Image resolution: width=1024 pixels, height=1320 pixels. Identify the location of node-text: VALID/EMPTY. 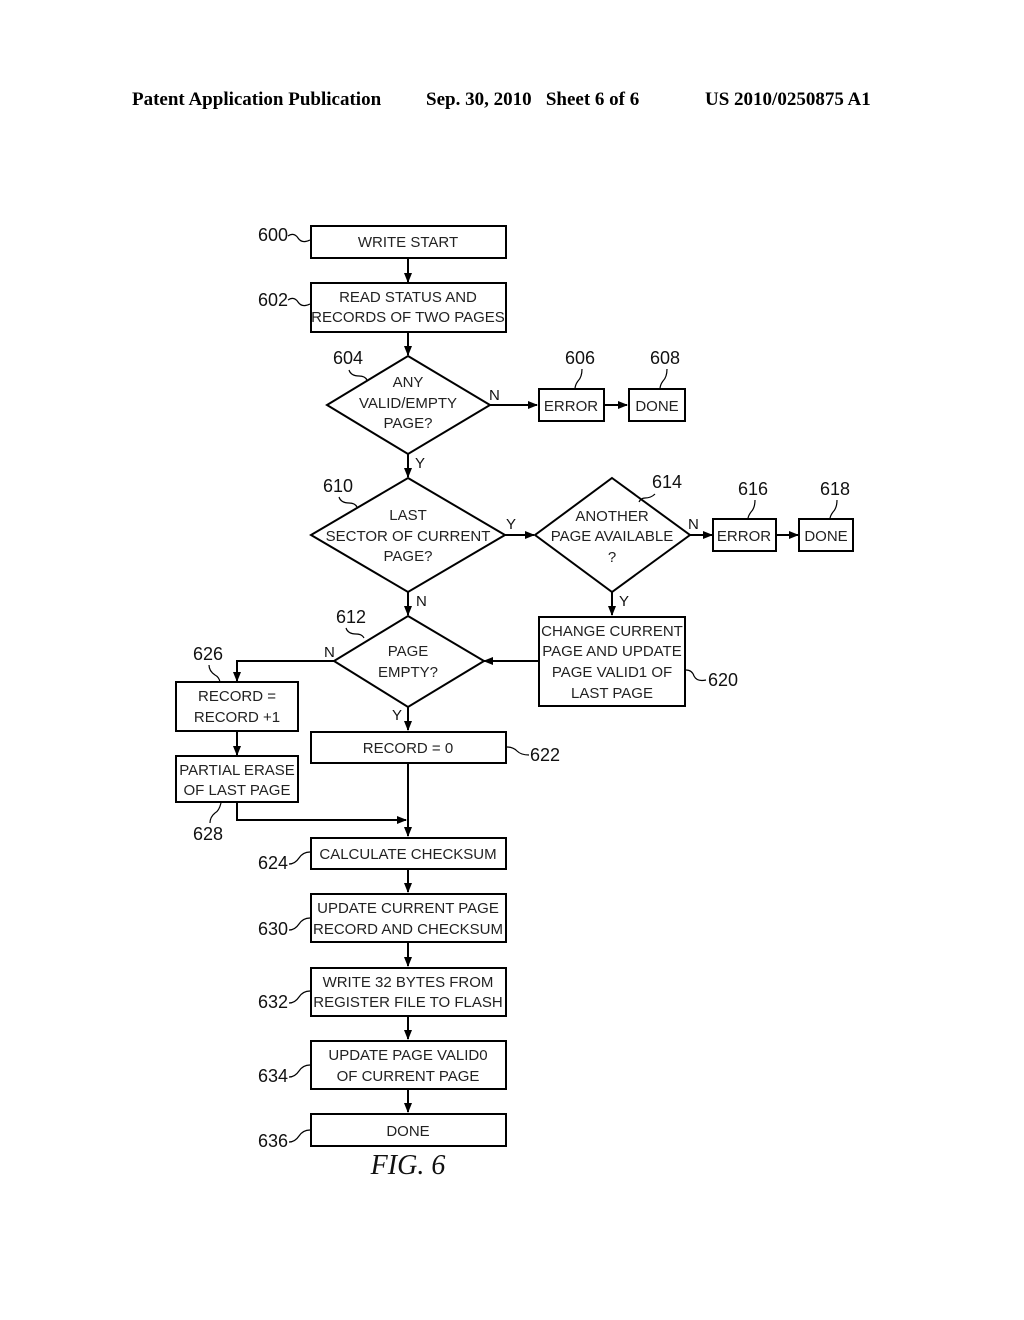
(408, 403).